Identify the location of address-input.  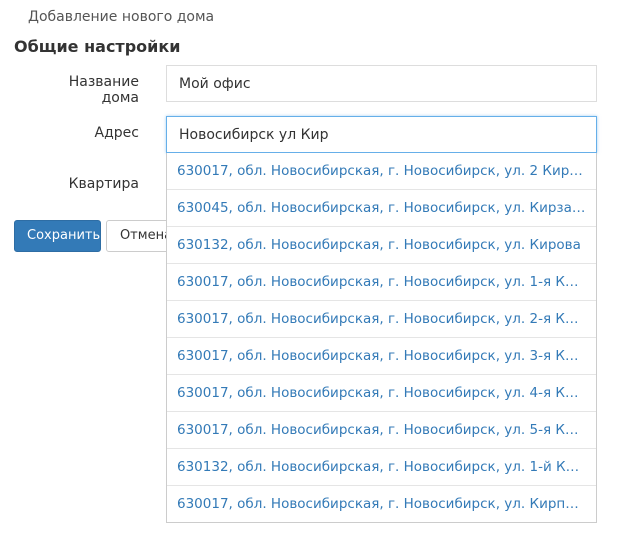
(381, 134).